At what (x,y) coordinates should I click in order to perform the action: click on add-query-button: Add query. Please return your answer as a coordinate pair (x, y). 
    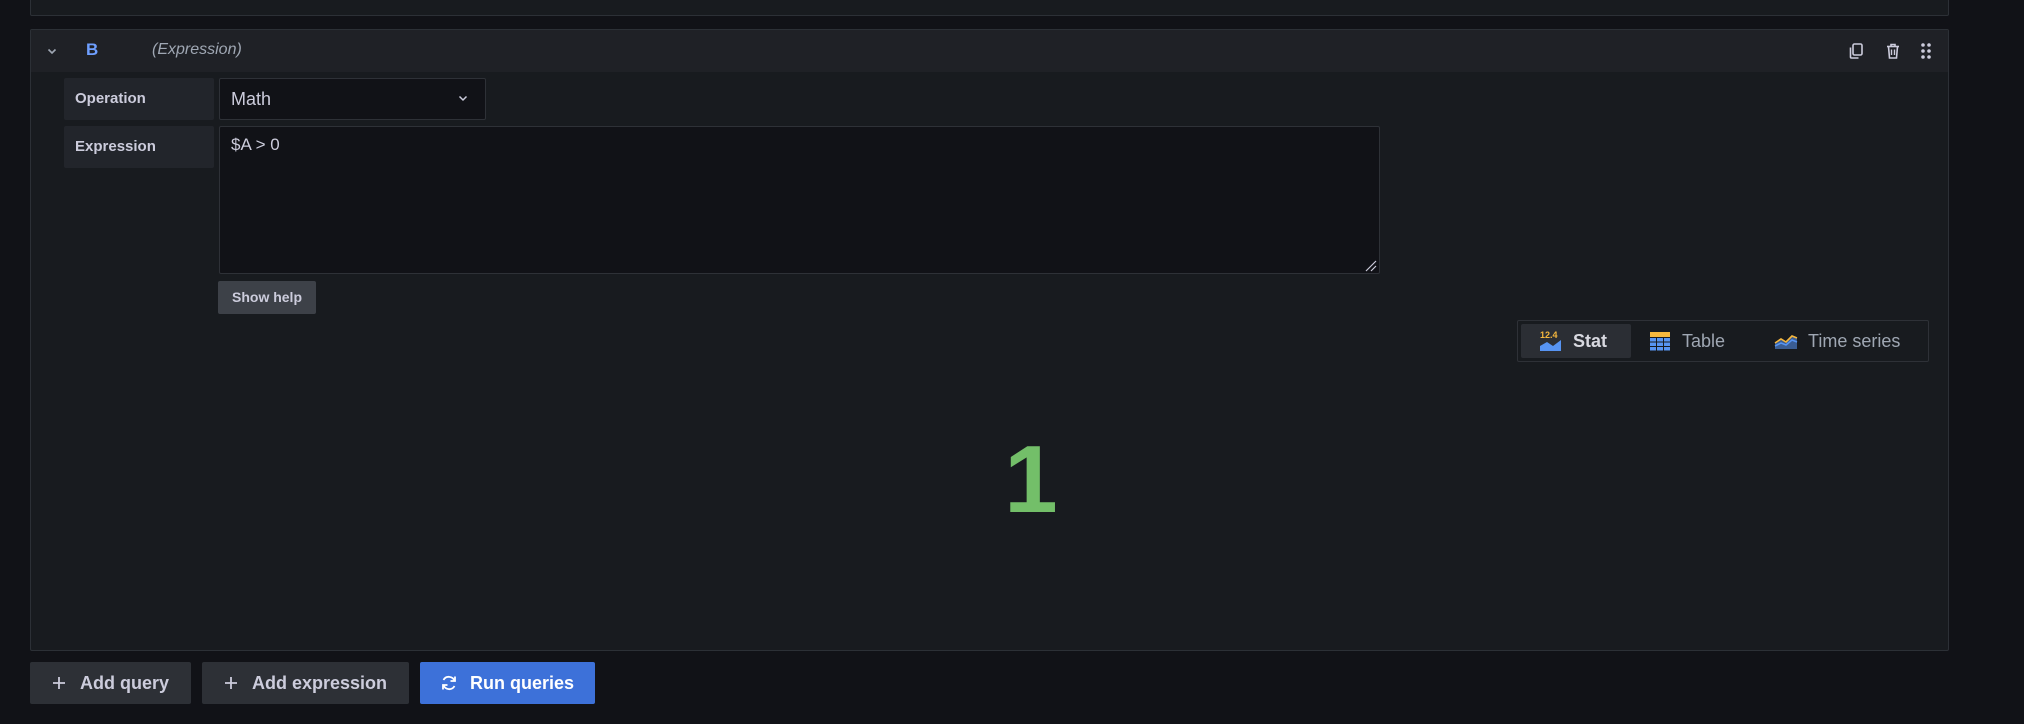
    Looking at the image, I should click on (110, 683).